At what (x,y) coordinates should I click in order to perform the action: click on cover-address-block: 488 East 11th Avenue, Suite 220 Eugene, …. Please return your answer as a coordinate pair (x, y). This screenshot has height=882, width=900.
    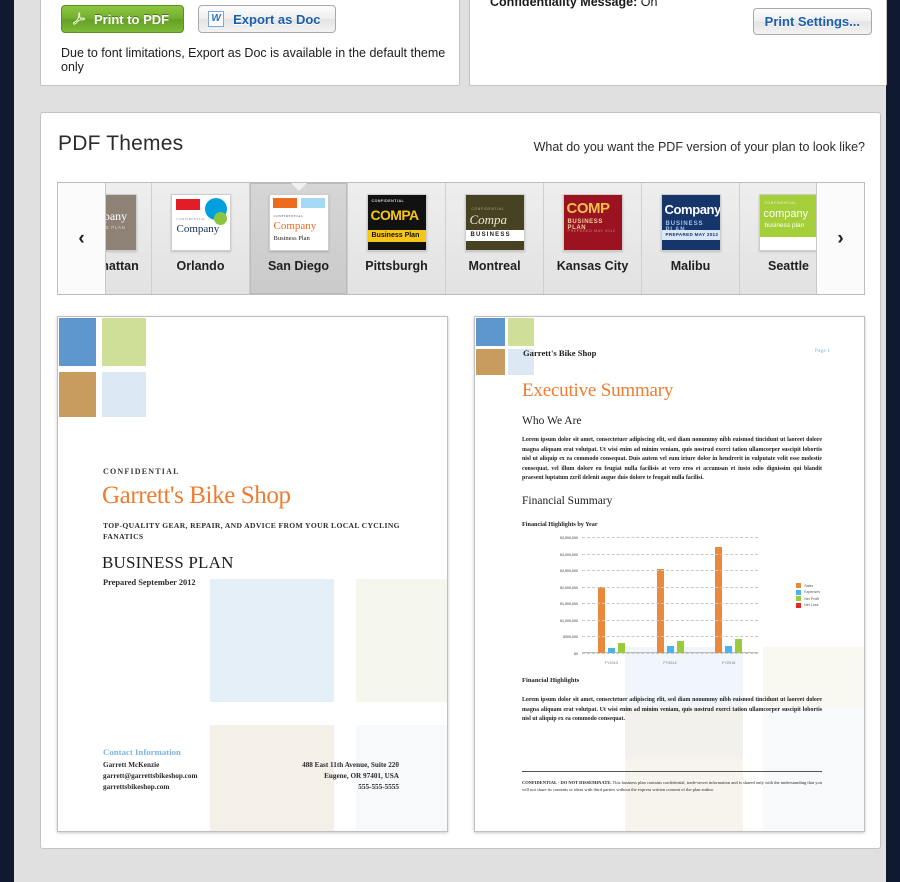
    Looking at the image, I should click on (350, 776).